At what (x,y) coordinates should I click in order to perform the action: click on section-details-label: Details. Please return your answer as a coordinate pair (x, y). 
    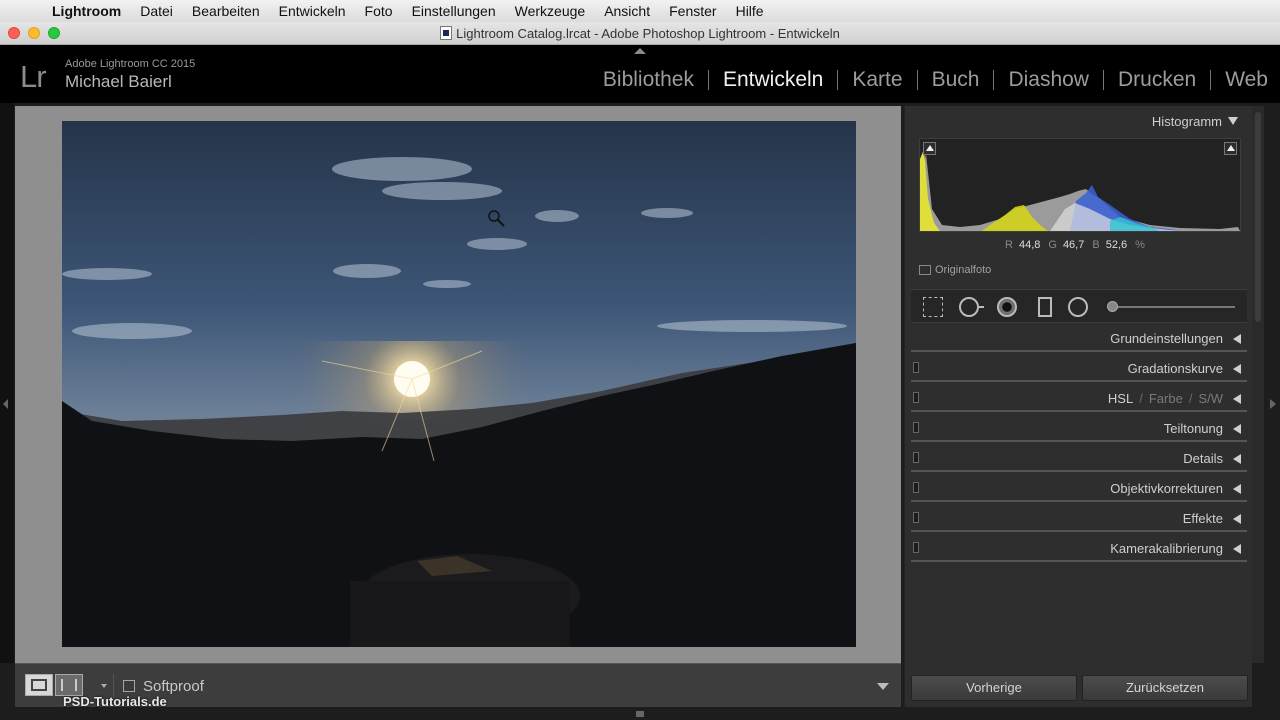
    Looking at the image, I should click on (1203, 458).